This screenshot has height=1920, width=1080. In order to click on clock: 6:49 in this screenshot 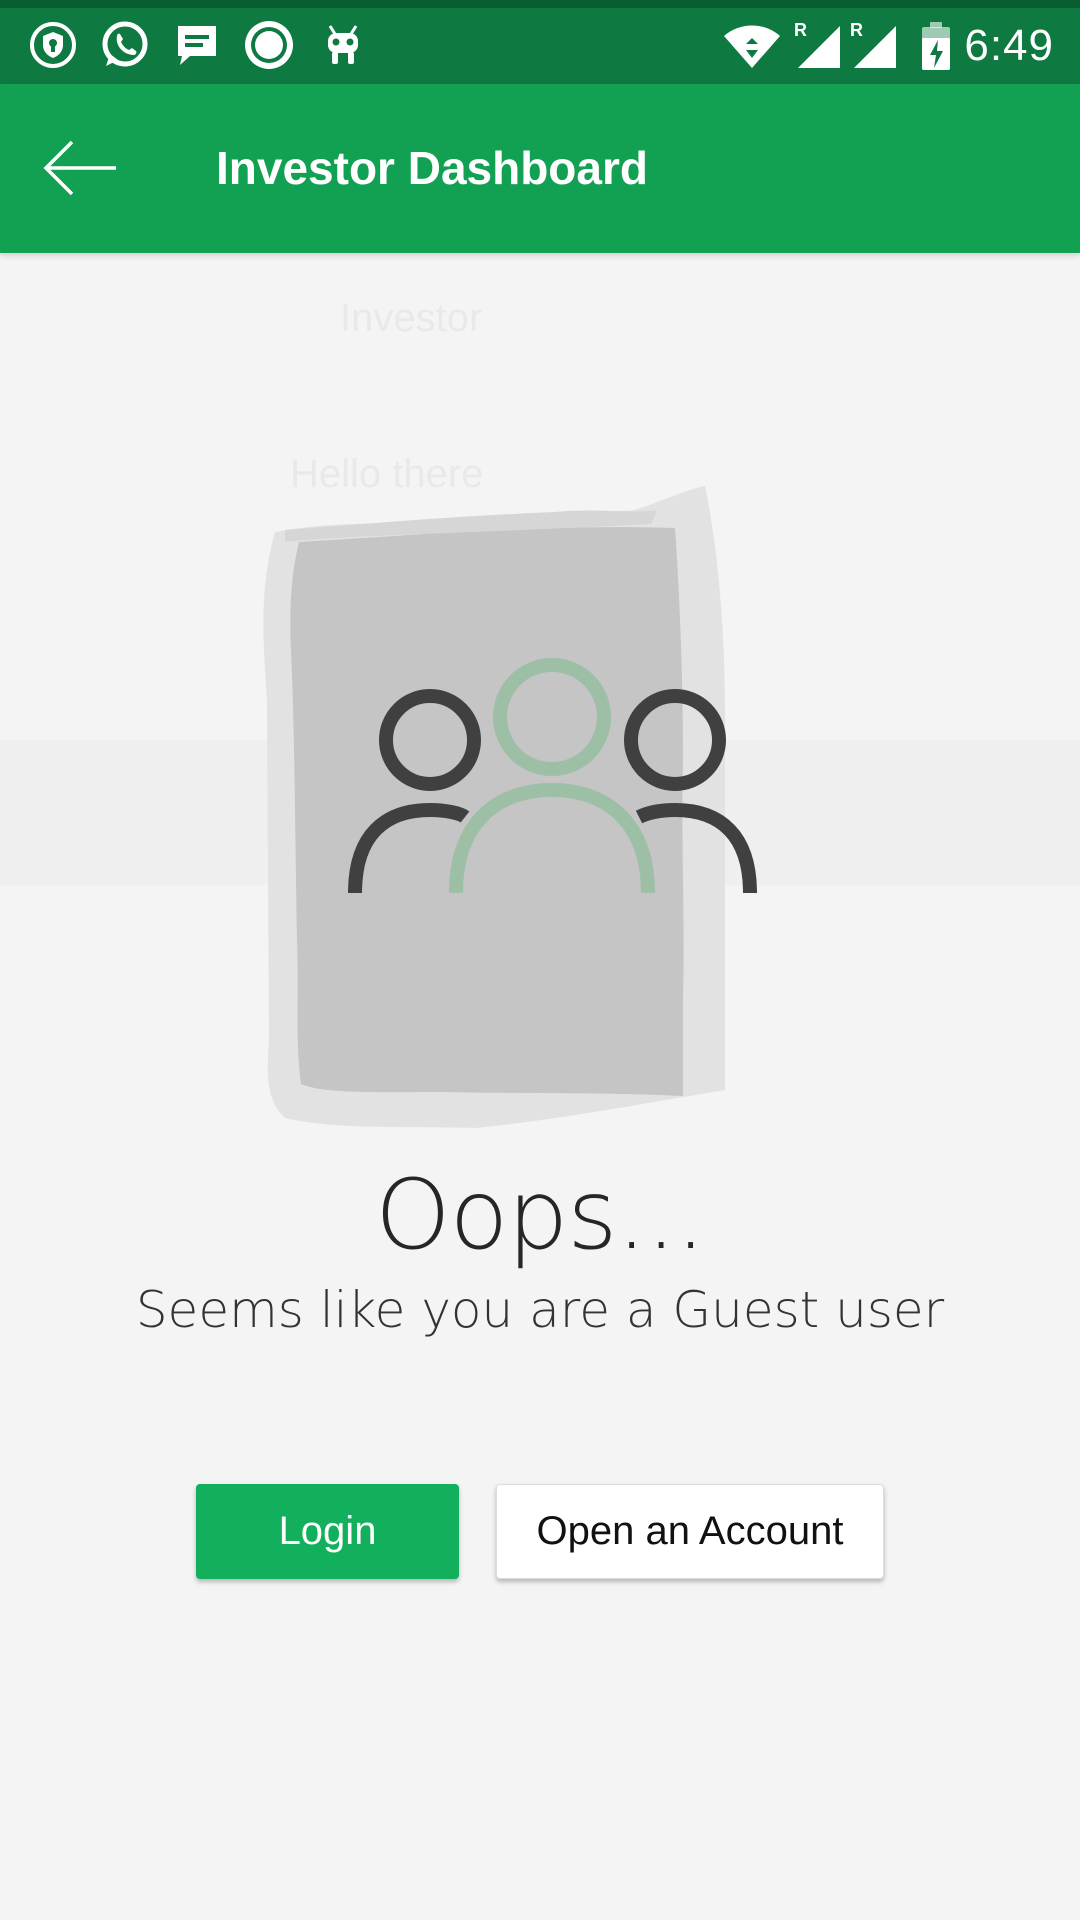, I will do `click(1009, 45)`.